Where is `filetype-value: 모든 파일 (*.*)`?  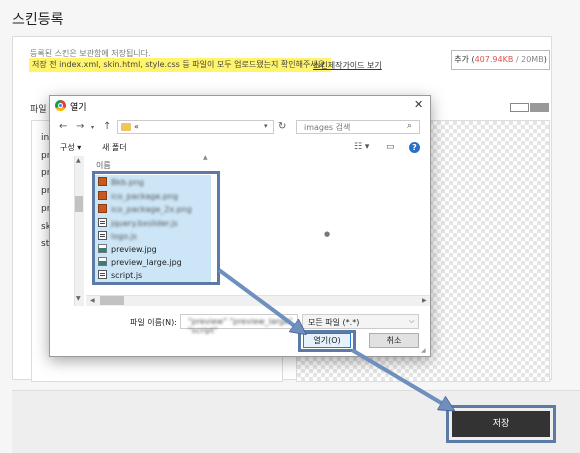 filetype-value: 모든 파일 (*.*) is located at coordinates (334, 322).